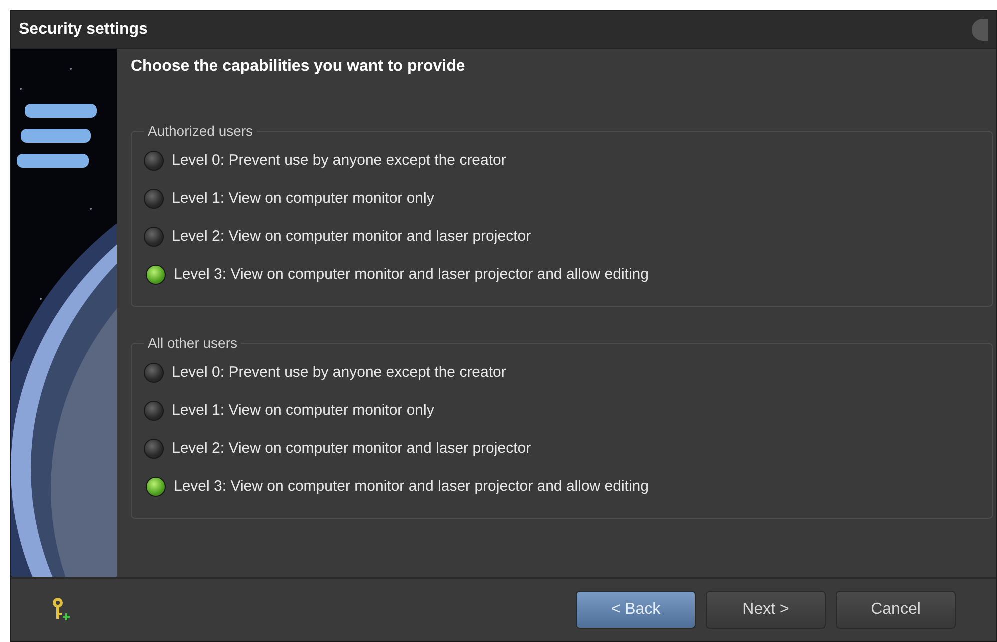 Image resolution: width=997 pixels, height=642 pixels. Describe the element at coordinates (83, 30) in the screenshot. I see `window-title: Security settings` at that location.